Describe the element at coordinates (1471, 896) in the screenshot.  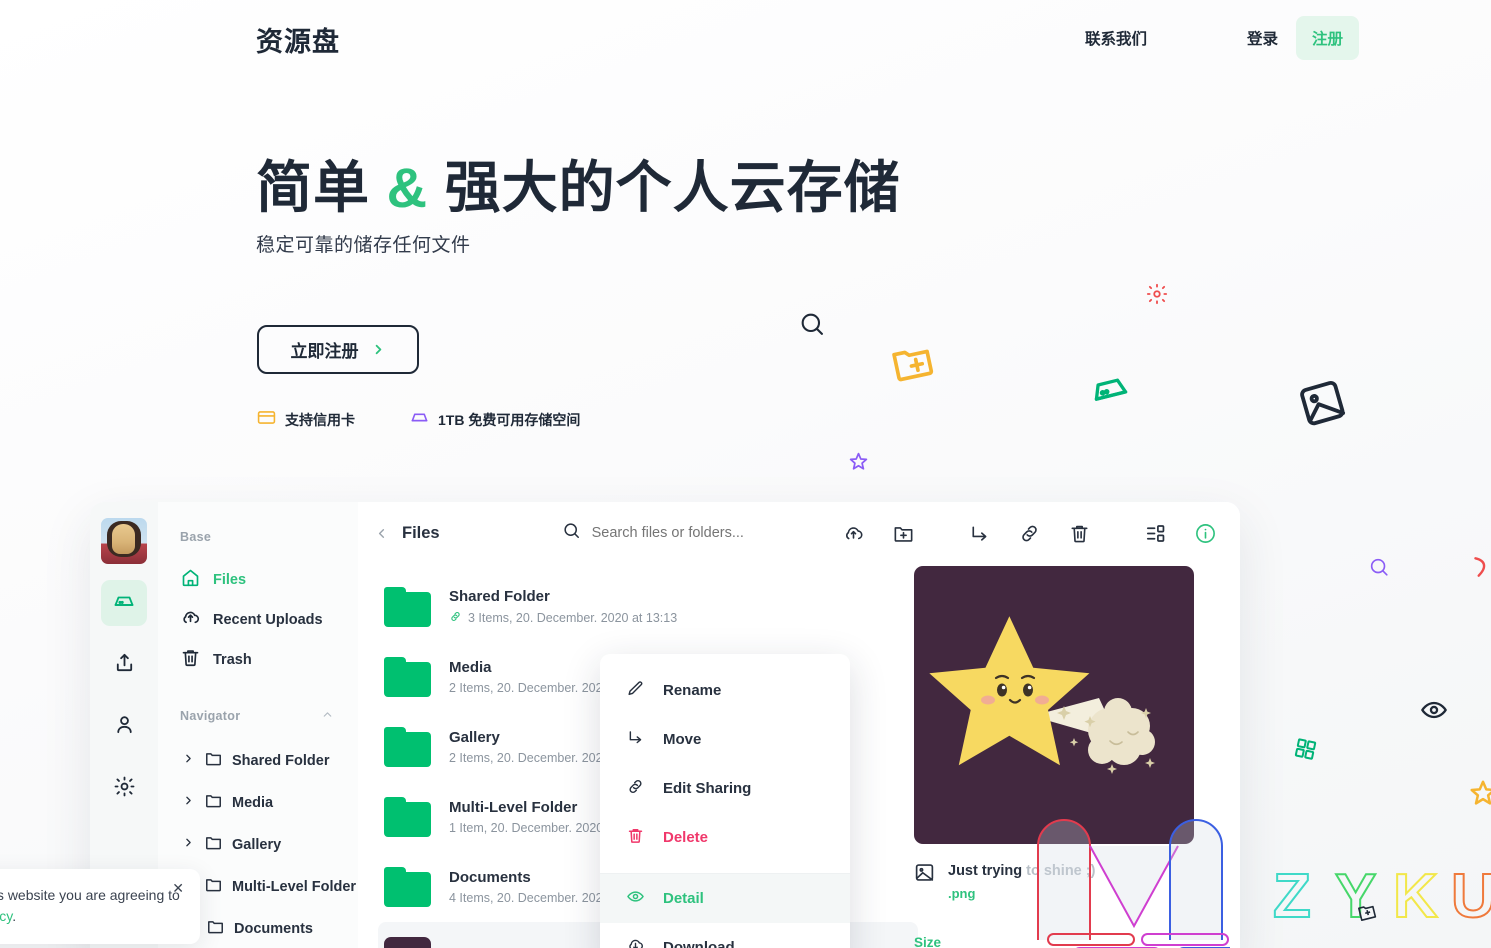
I see `svg-text: U` at that location.